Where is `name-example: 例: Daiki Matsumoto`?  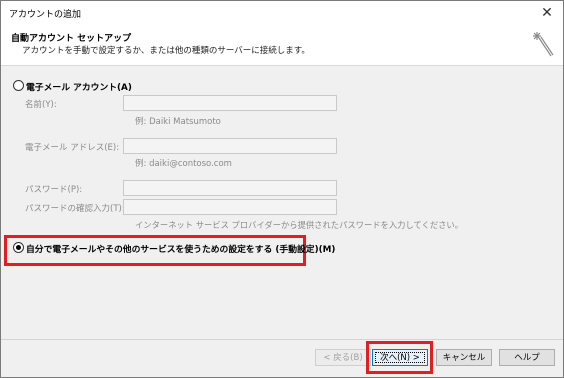 name-example: 例: Daiki Matsumoto is located at coordinates (178, 122).